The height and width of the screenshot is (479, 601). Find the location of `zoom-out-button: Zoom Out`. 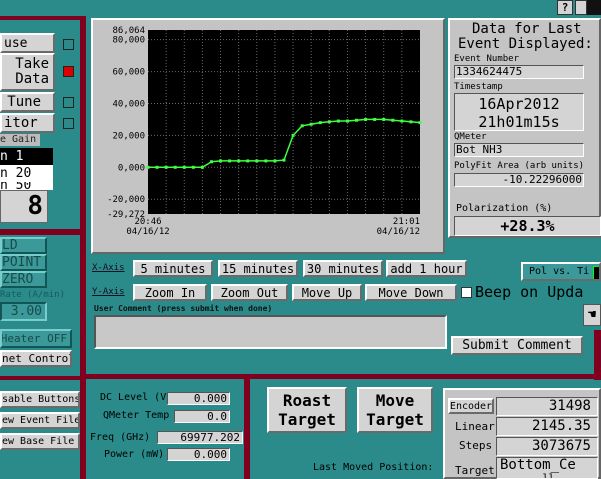

zoom-out-button: Zoom Out is located at coordinates (249, 292).